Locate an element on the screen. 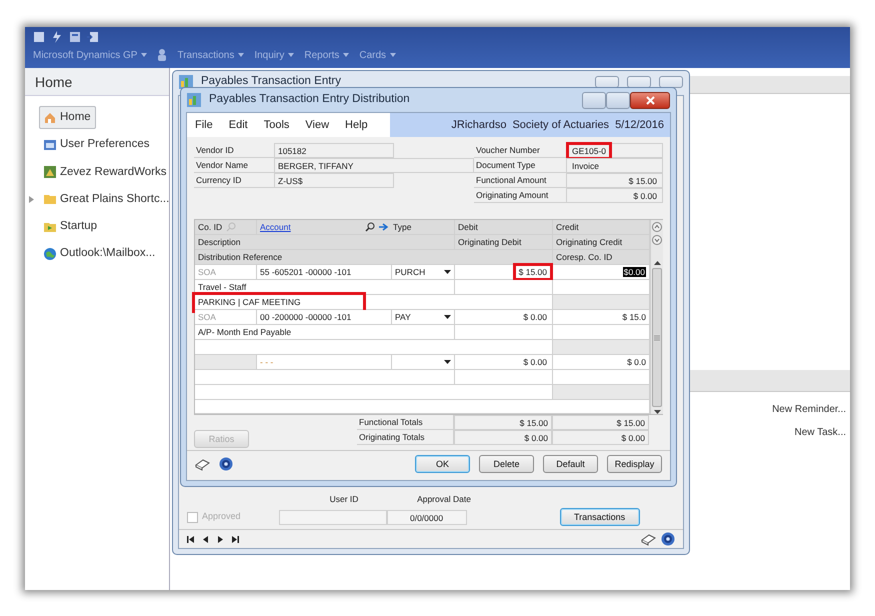 Image resolution: width=875 pixels, height=616 pixels. grip-icon is located at coordinates (657, 337).